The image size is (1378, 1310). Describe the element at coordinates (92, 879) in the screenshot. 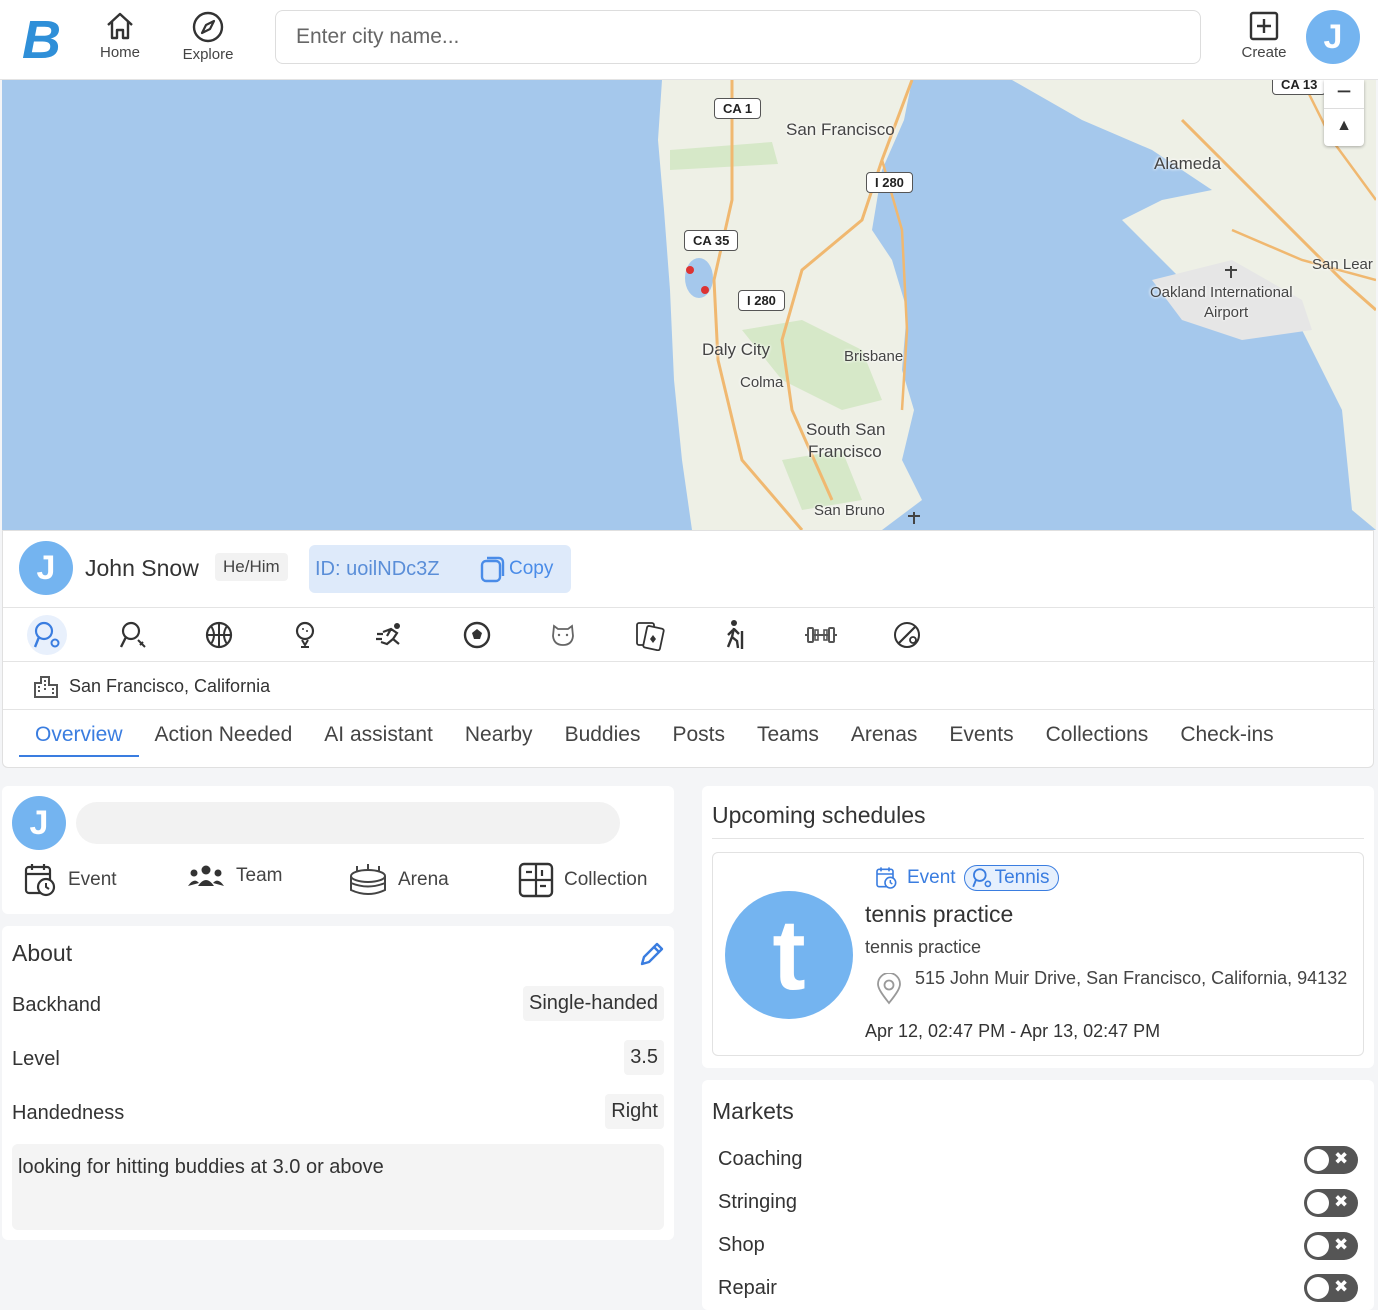

I see `create-event-label: Event` at that location.